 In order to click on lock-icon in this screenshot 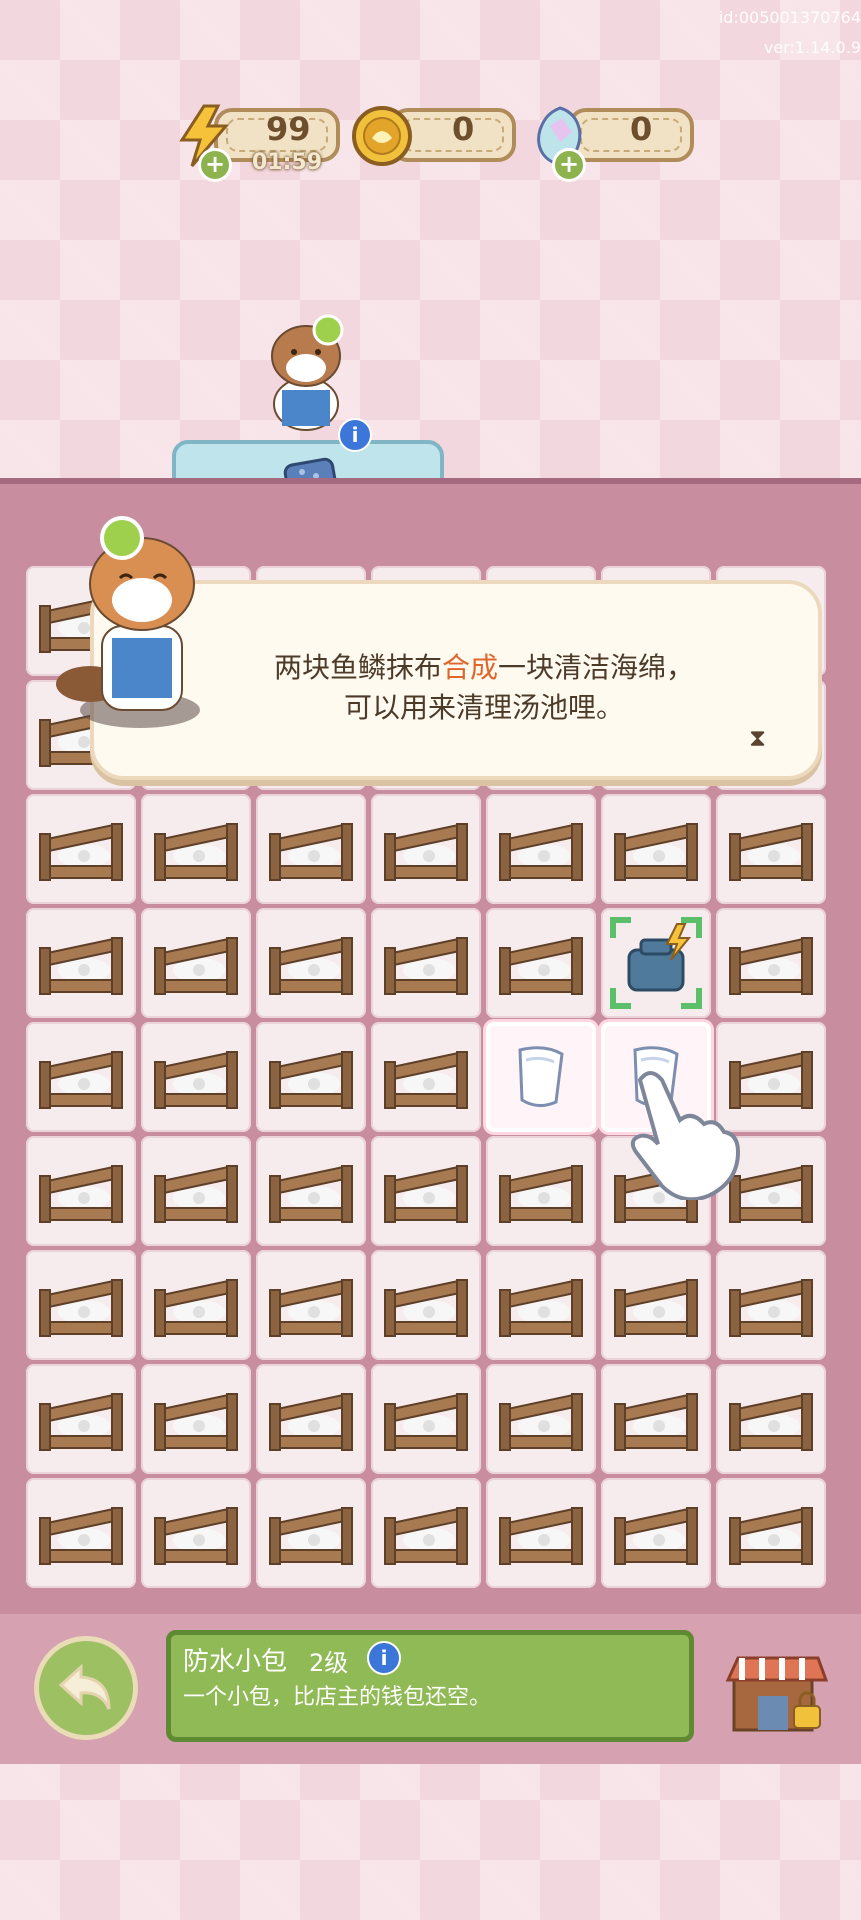, I will do `click(807, 1717)`.